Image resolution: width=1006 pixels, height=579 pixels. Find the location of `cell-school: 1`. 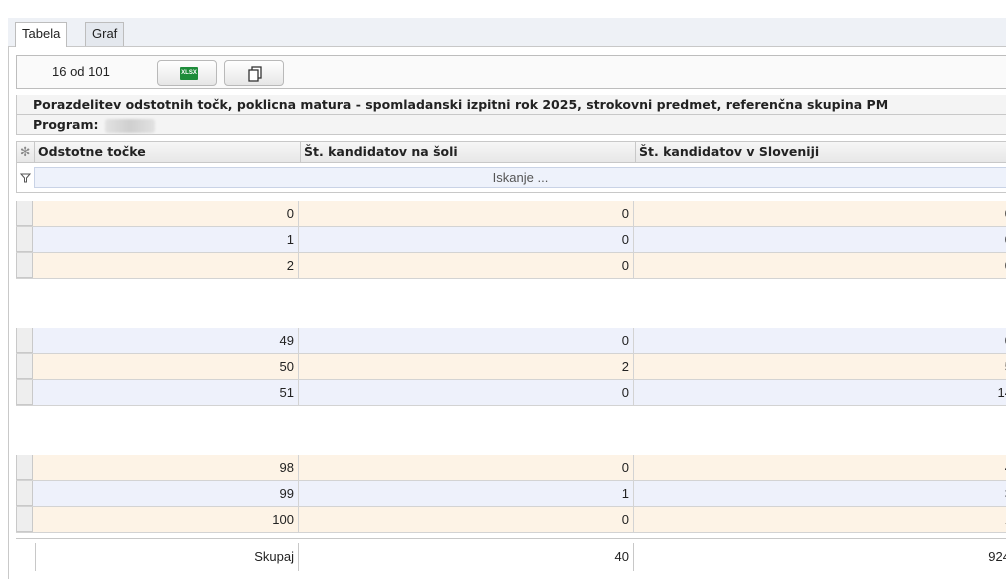

cell-school: 1 is located at coordinates (466, 493).